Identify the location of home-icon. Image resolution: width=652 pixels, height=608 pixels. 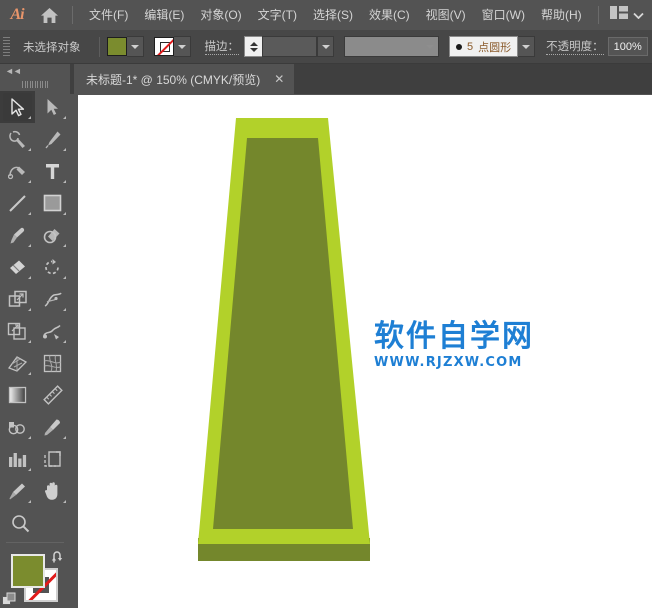
(49, 15).